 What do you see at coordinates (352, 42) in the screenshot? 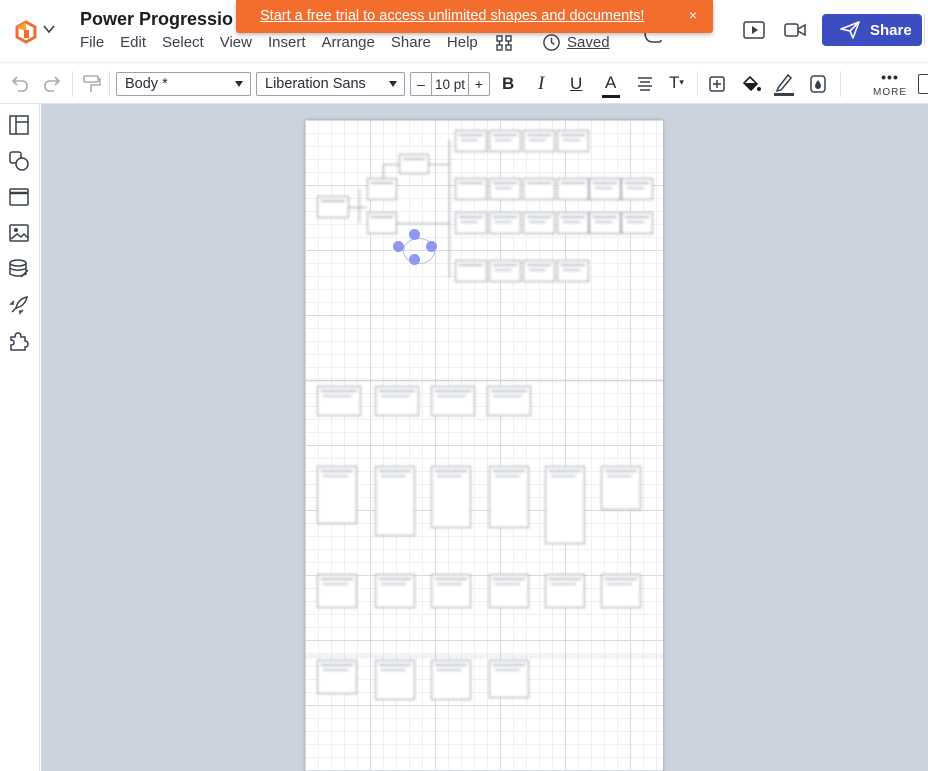
I see `menu-arrange: Arrange` at bounding box center [352, 42].